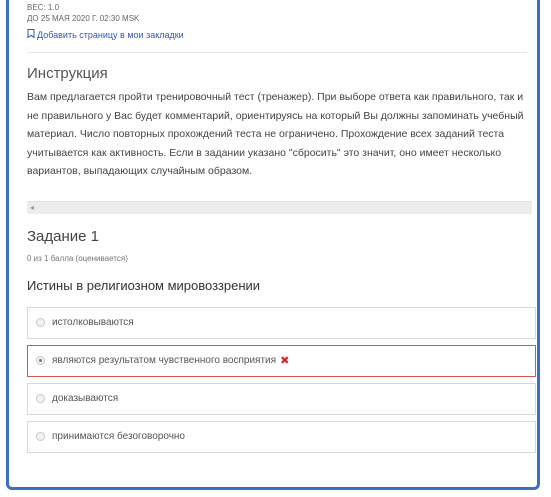 This screenshot has height=497, width=551. What do you see at coordinates (277, 52) in the screenshot?
I see `divider` at bounding box center [277, 52].